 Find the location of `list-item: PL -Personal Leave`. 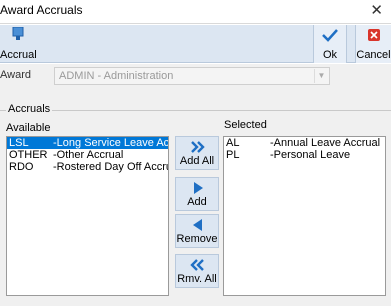

list-item: PL -Personal Leave is located at coordinates (304, 155).